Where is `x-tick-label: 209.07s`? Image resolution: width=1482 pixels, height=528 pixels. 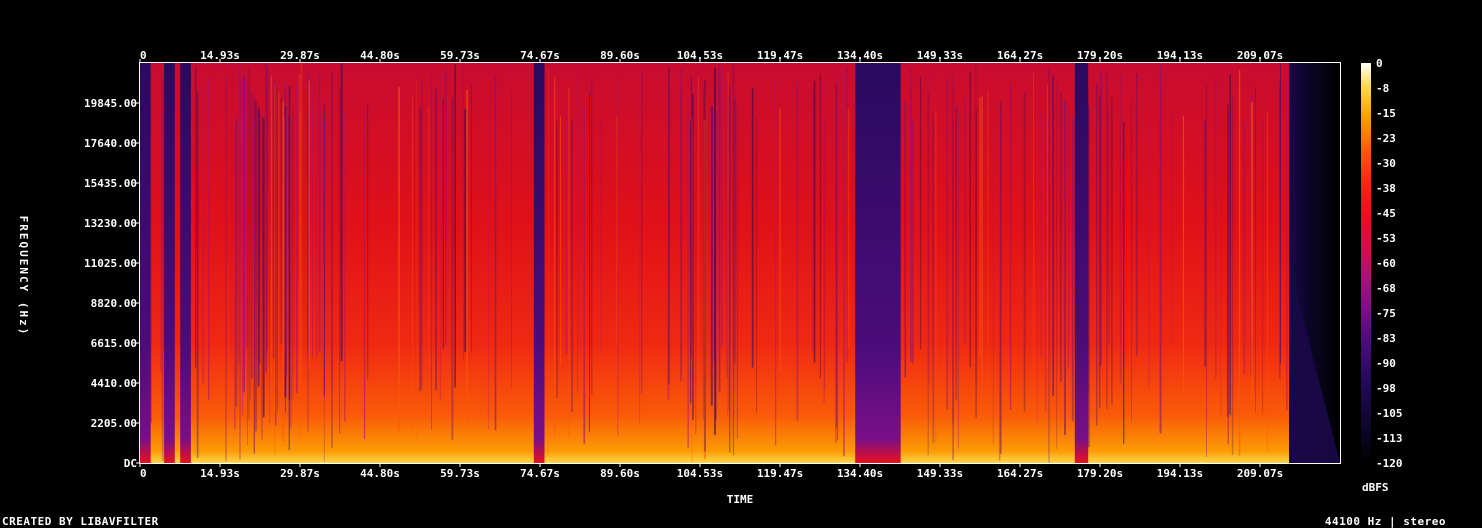
x-tick-label: 209.07s is located at coordinates (1260, 473).